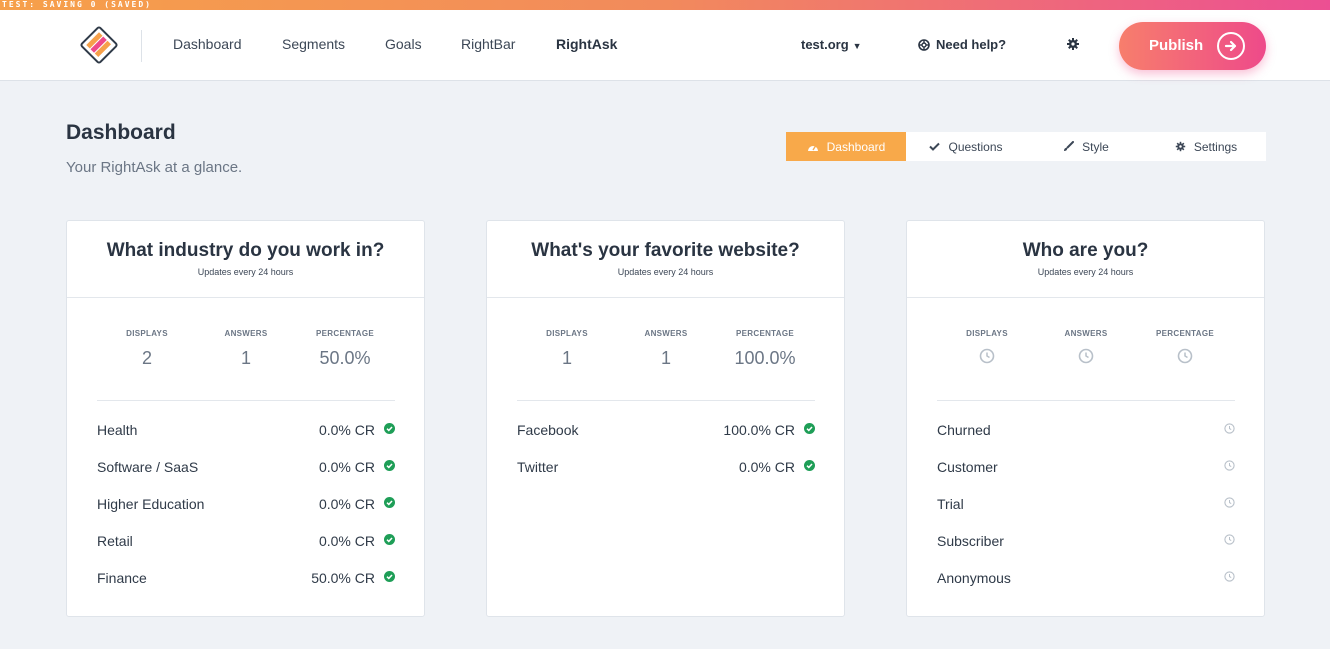  What do you see at coordinates (970, 541) in the screenshot?
I see `answer-label: Subscriber` at bounding box center [970, 541].